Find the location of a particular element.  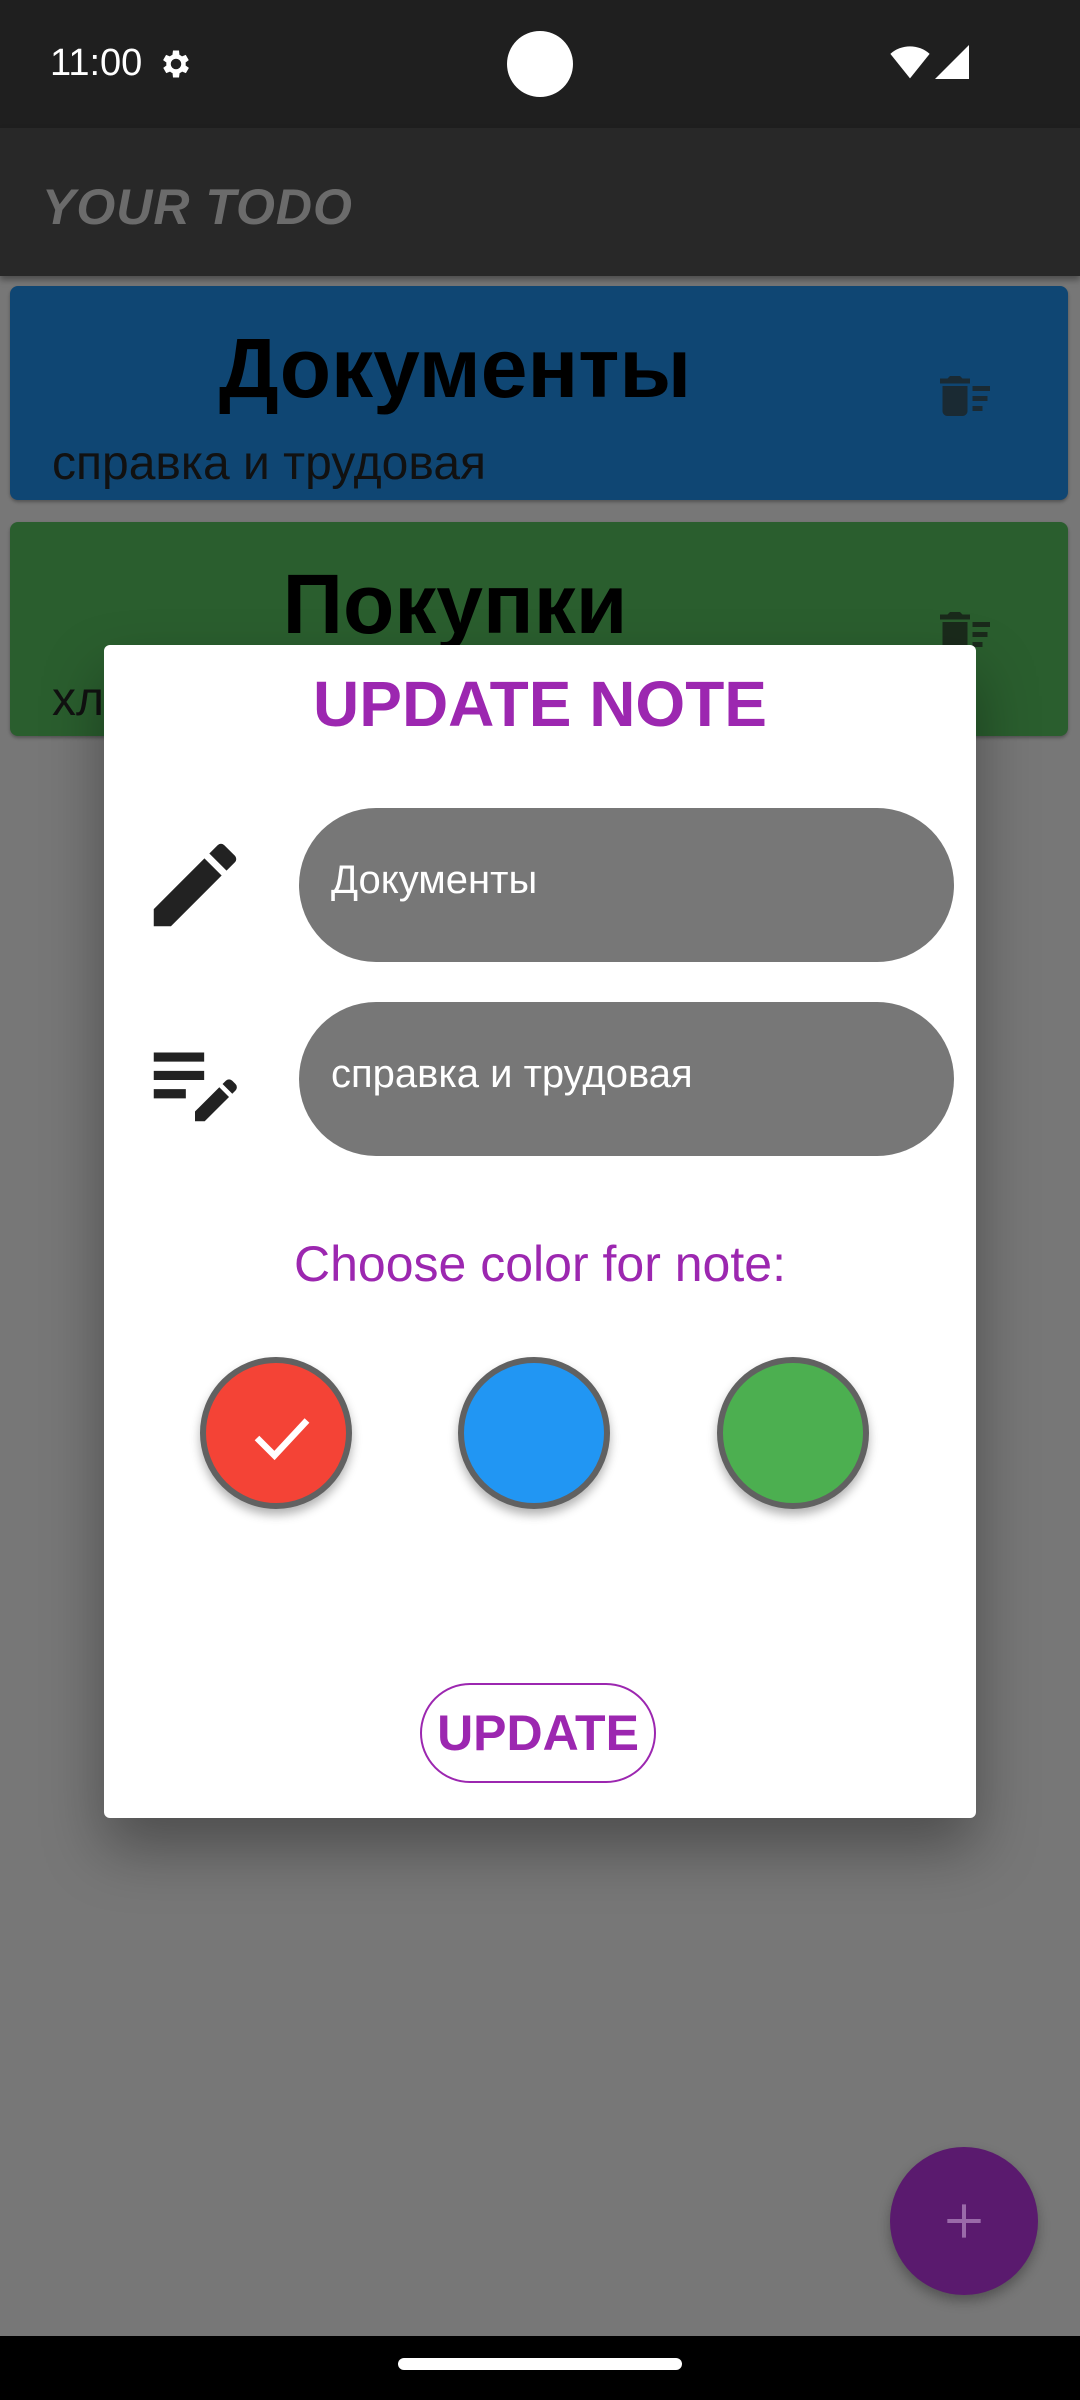

navigation-bar is located at coordinates (540, 2368).